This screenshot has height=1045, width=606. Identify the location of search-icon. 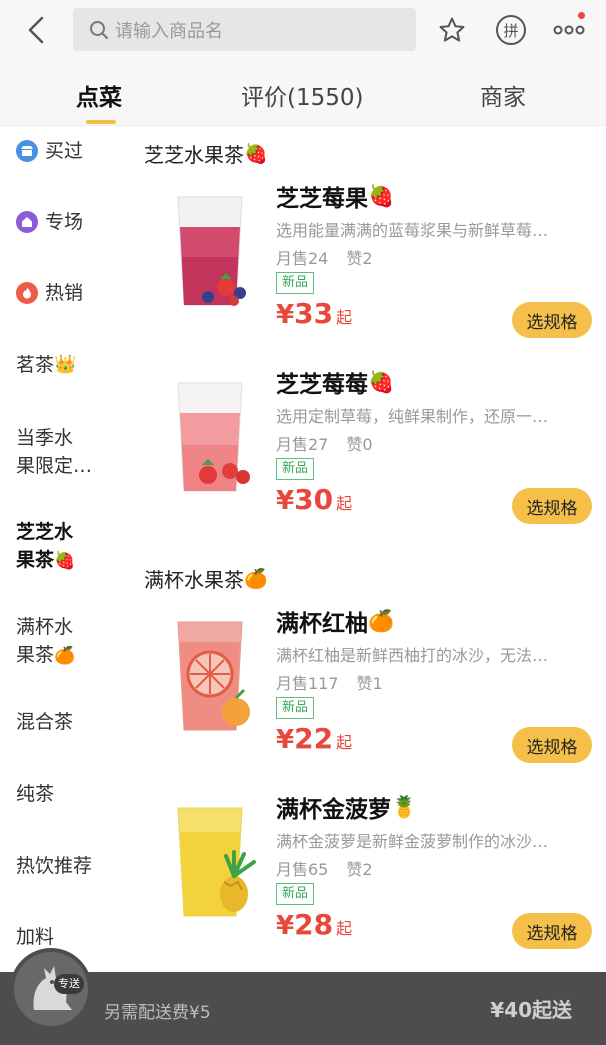
(99, 29).